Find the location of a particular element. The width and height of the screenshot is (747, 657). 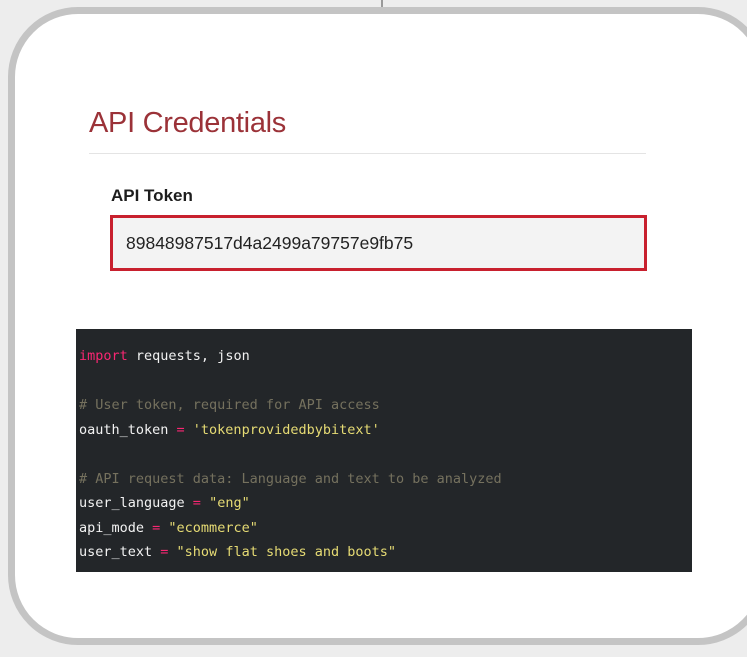

code-variable: user_language is located at coordinates (132, 503).